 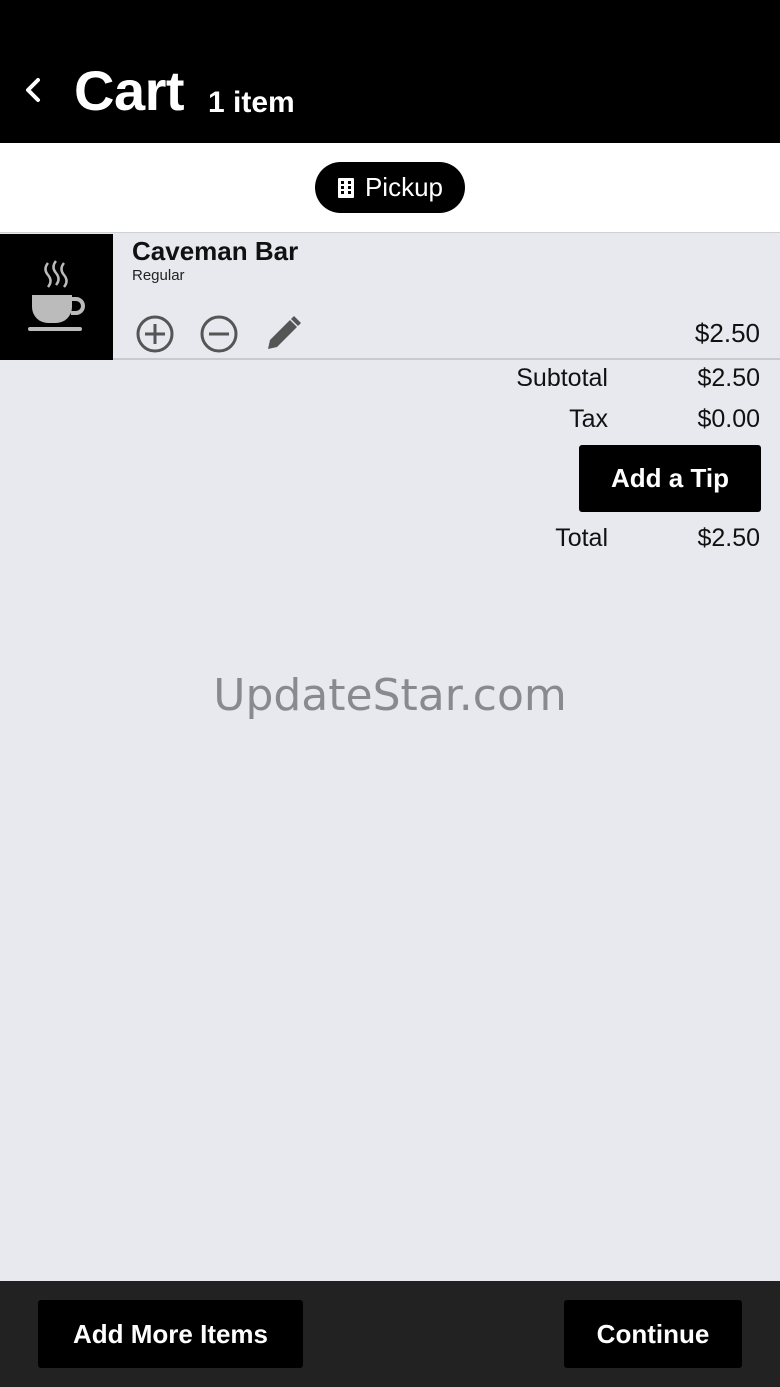 I want to click on watermark-text: UpdateStar.com, so click(x=390, y=695).